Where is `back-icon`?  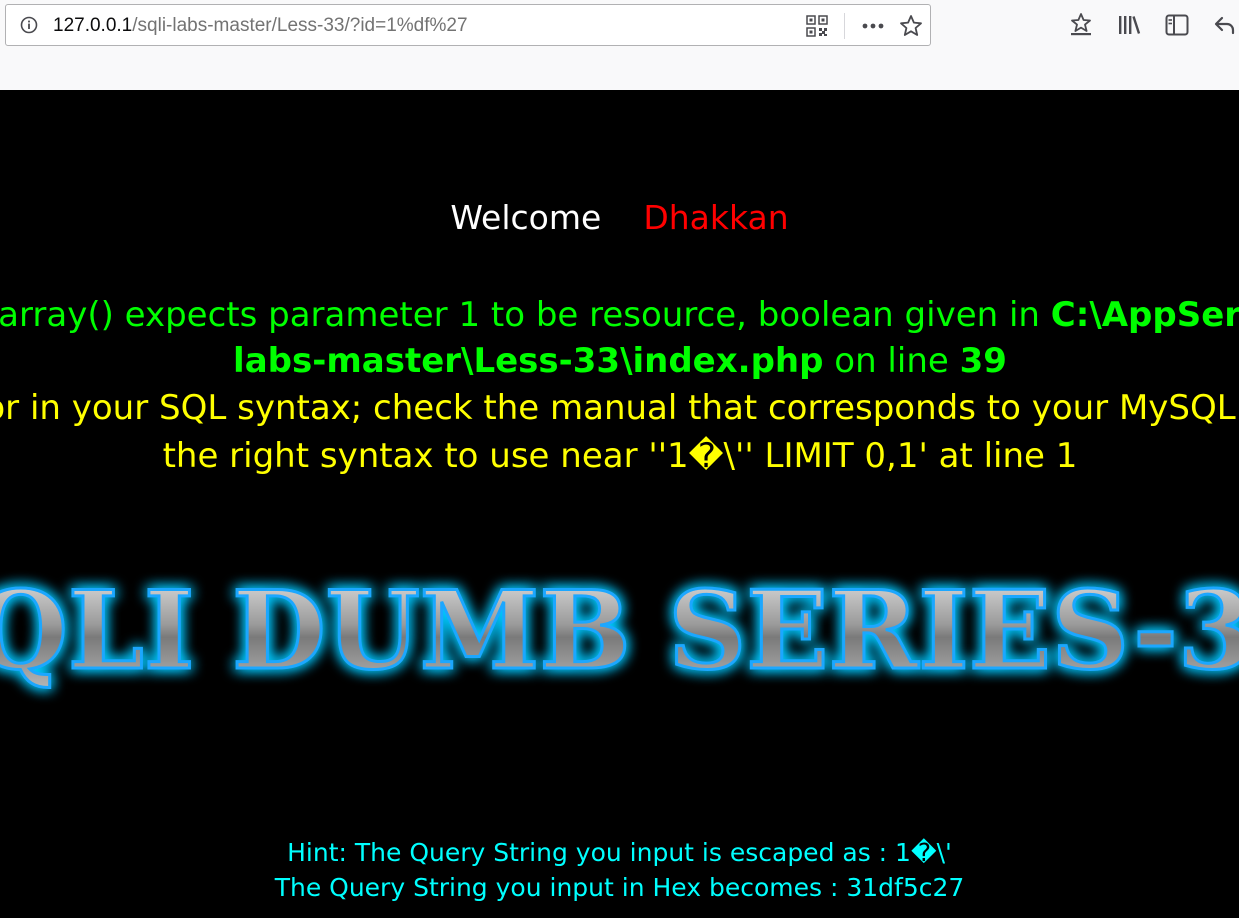 back-icon is located at coordinates (1225, 25).